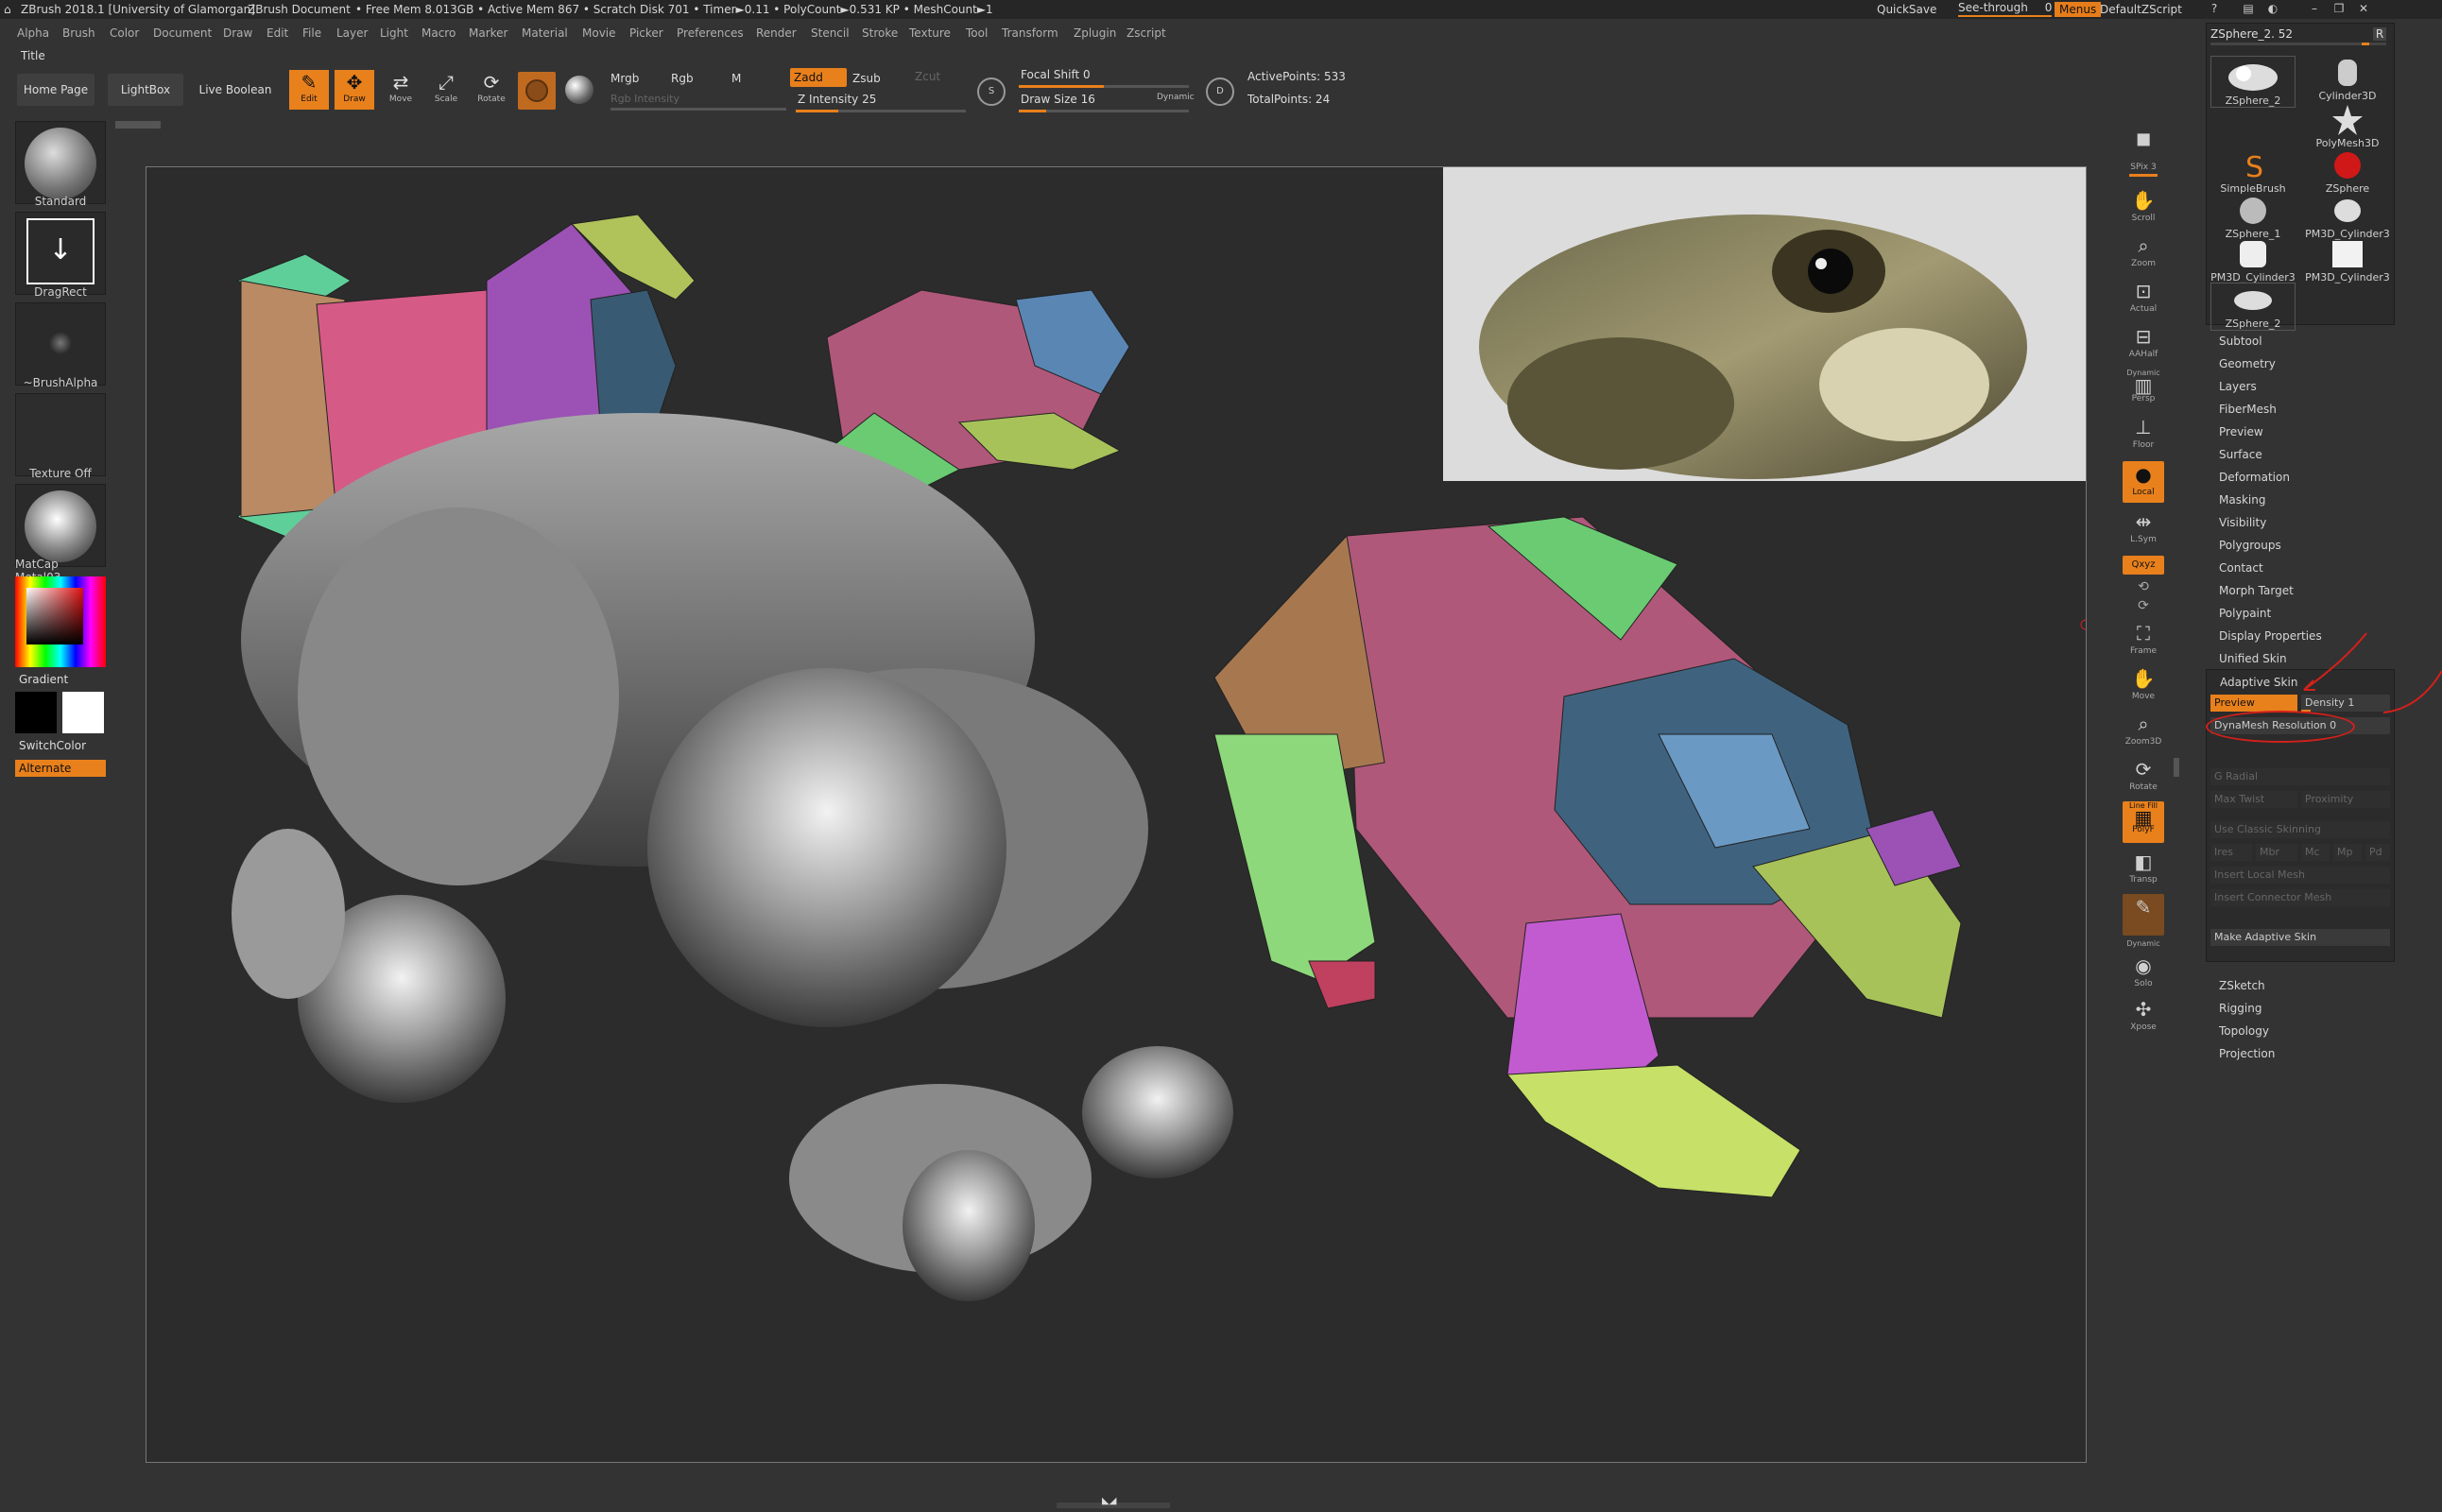  I want to click on menu-material: Material, so click(545, 33).